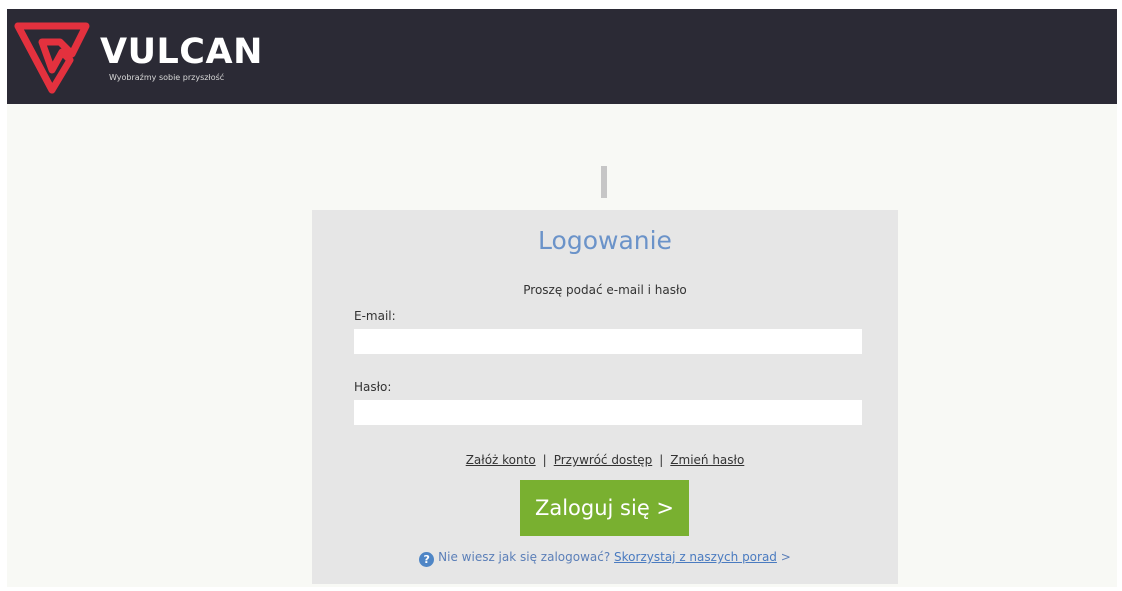 Image resolution: width=1122 pixels, height=591 pixels. Describe the element at coordinates (167, 77) in the screenshot. I see `brand-tagline: Wyobraźmy sobie przyszłość` at that location.